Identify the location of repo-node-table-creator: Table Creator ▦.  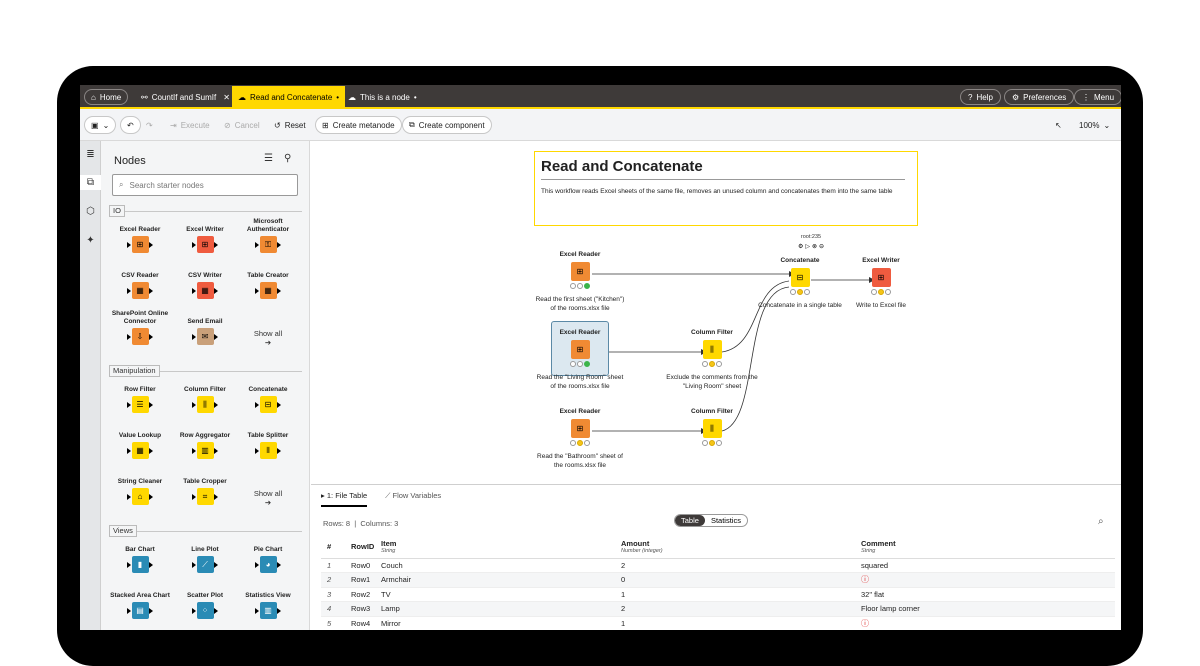
(268, 281).